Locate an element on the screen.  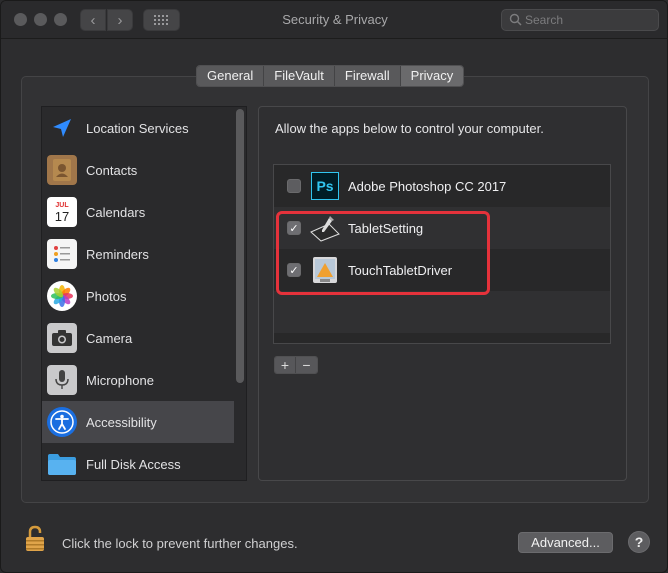
tab-filevault: FileVault is located at coordinates (299, 76).